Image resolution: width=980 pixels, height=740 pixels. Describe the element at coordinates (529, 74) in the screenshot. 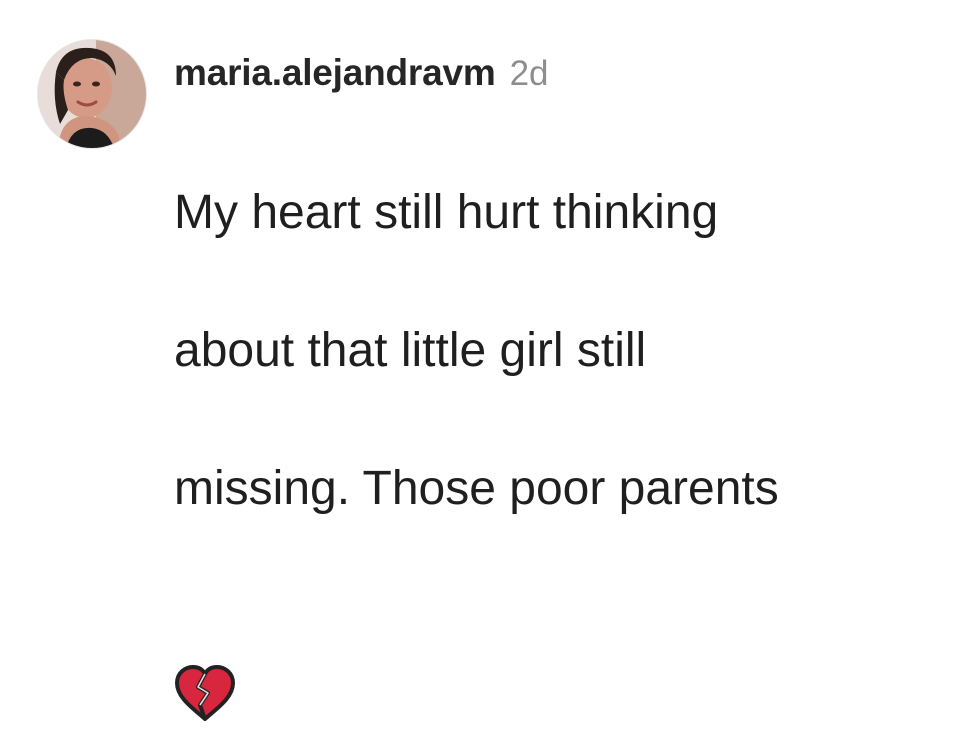

I see `timestamp: 2d` at that location.